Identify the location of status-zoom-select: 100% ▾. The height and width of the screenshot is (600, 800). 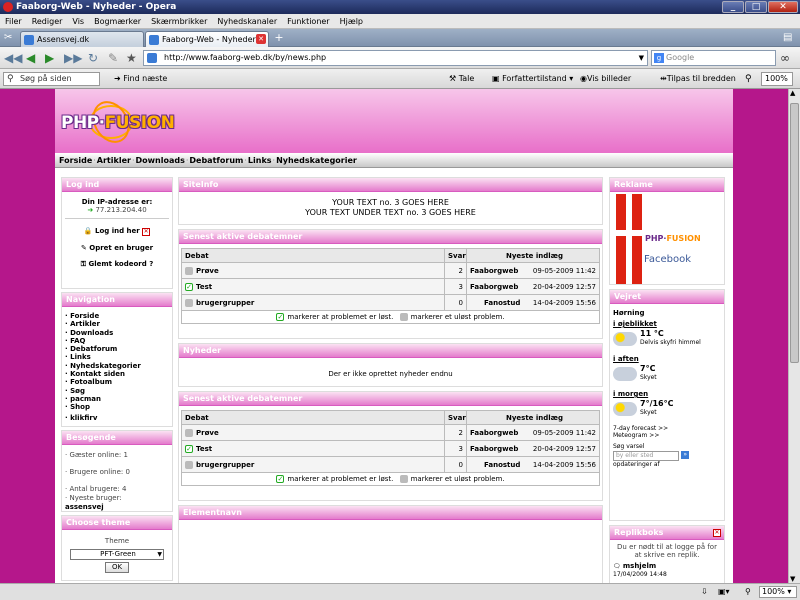
(778, 592).